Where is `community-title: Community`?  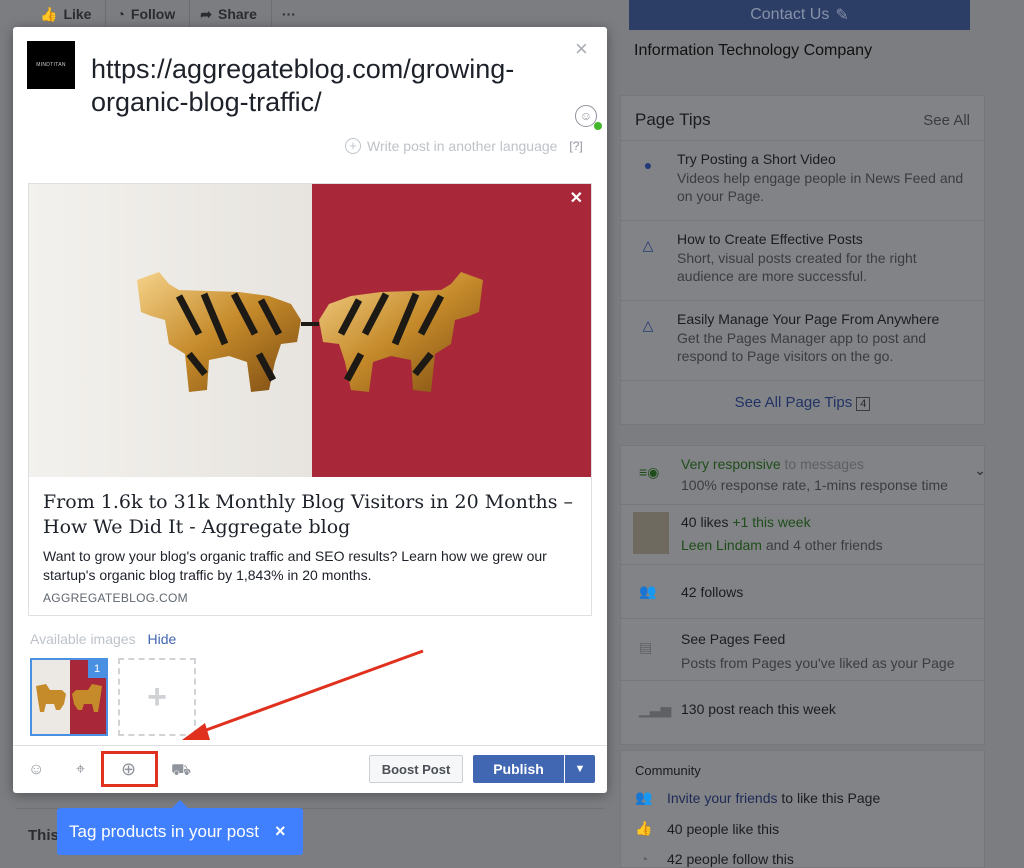 community-title: Community is located at coordinates (668, 770).